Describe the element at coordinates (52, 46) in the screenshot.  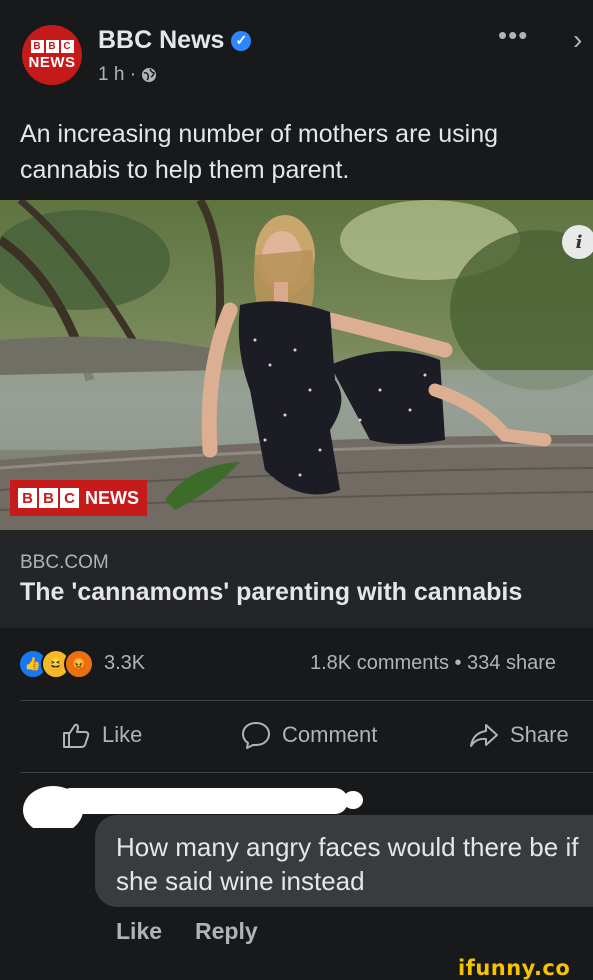
I see `bbc-logo-blocks: BBC` at that location.